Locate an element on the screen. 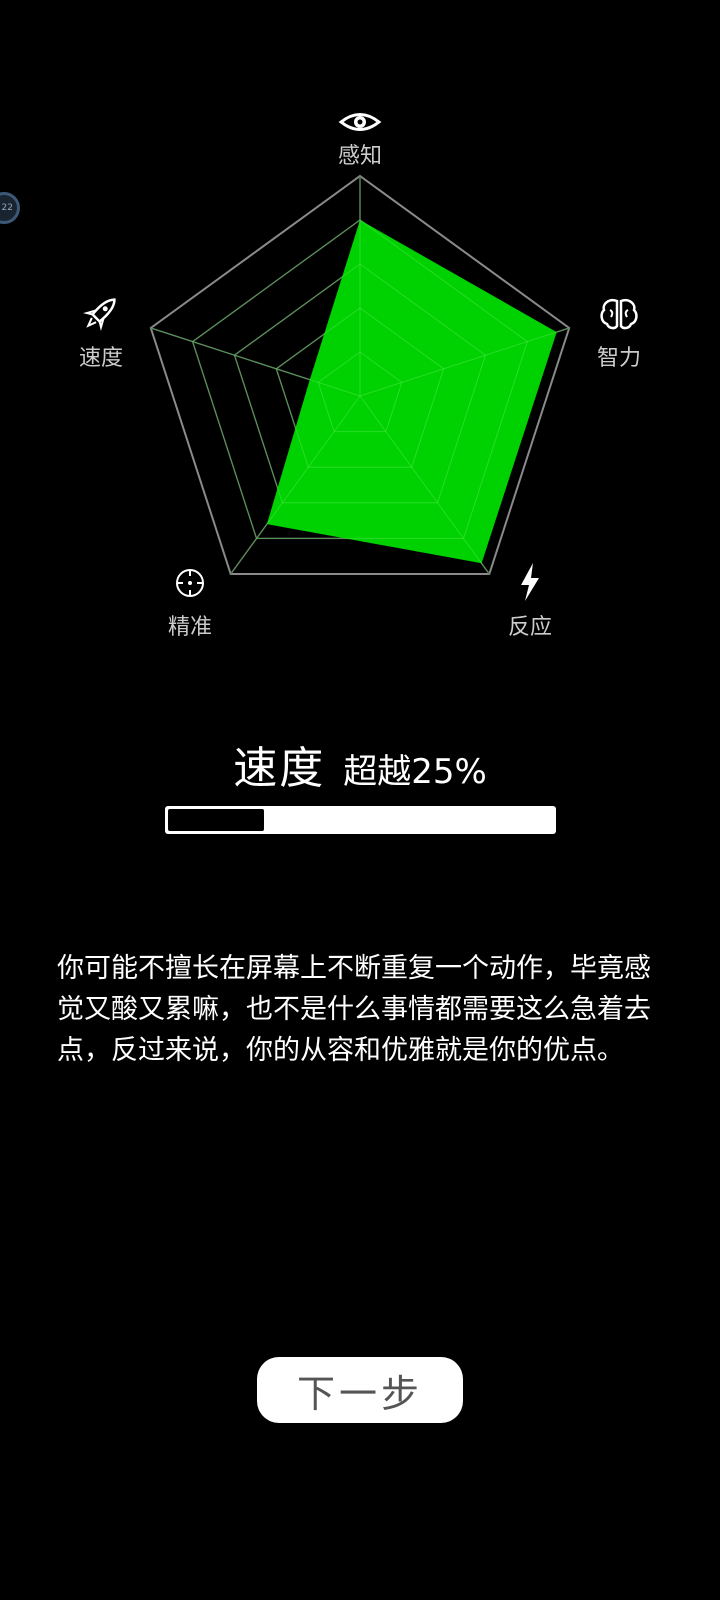  axis-label-speed: 速度 is located at coordinates (101, 358).